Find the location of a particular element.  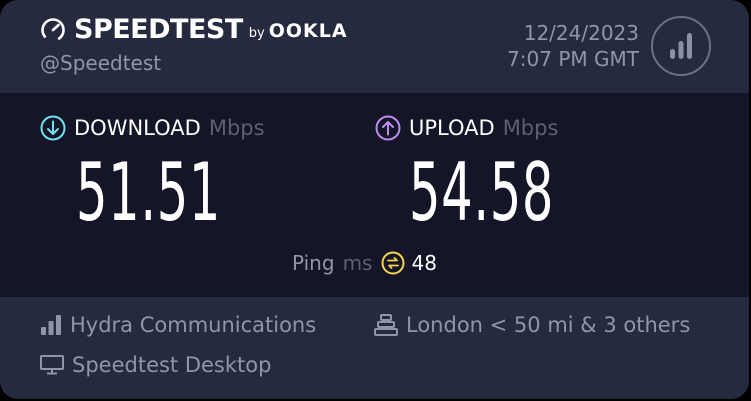

results-button is located at coordinates (681, 46).